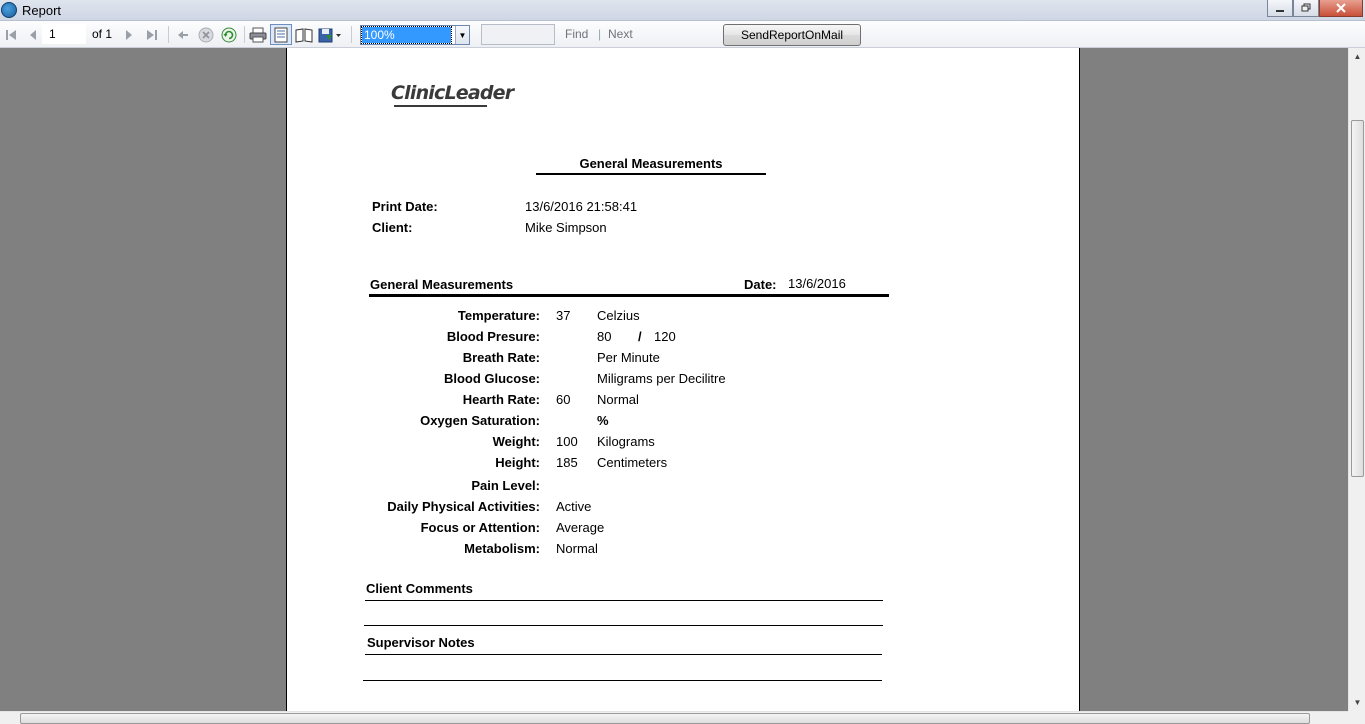 This screenshot has height=724, width=1365. I want to click on report-title: General Measurements, so click(651, 163).